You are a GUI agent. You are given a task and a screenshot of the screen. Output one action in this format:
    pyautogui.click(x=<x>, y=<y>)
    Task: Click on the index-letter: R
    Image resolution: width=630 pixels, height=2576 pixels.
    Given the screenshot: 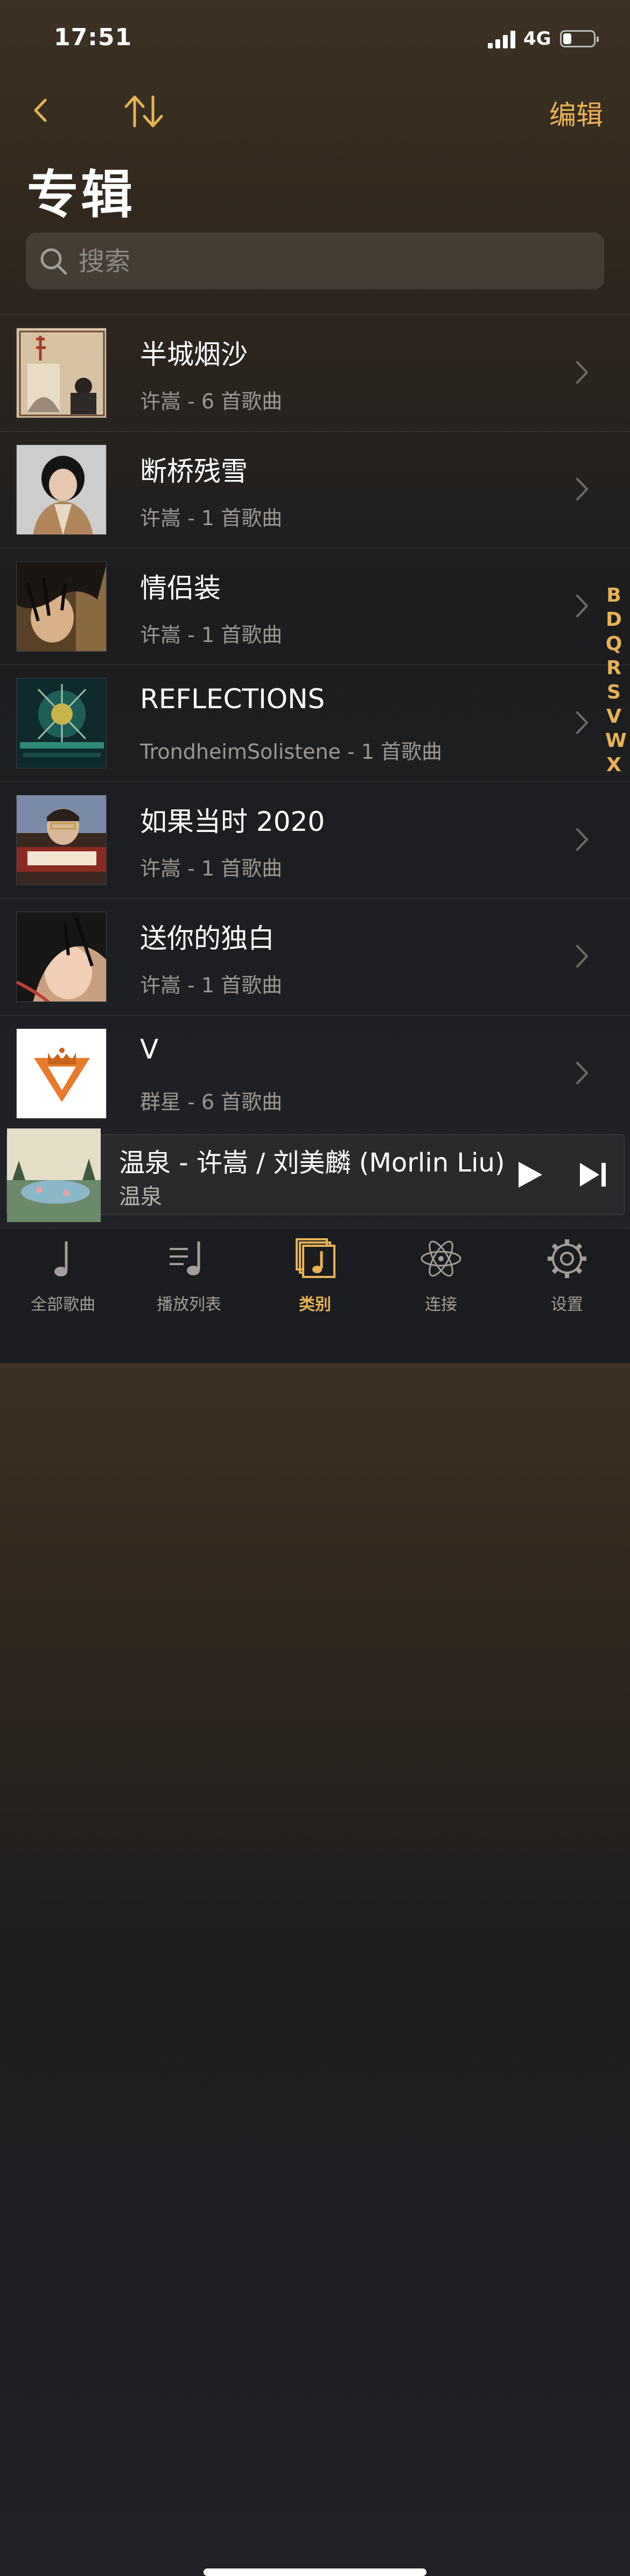 What is the action you would take?
    pyautogui.click(x=613, y=668)
    